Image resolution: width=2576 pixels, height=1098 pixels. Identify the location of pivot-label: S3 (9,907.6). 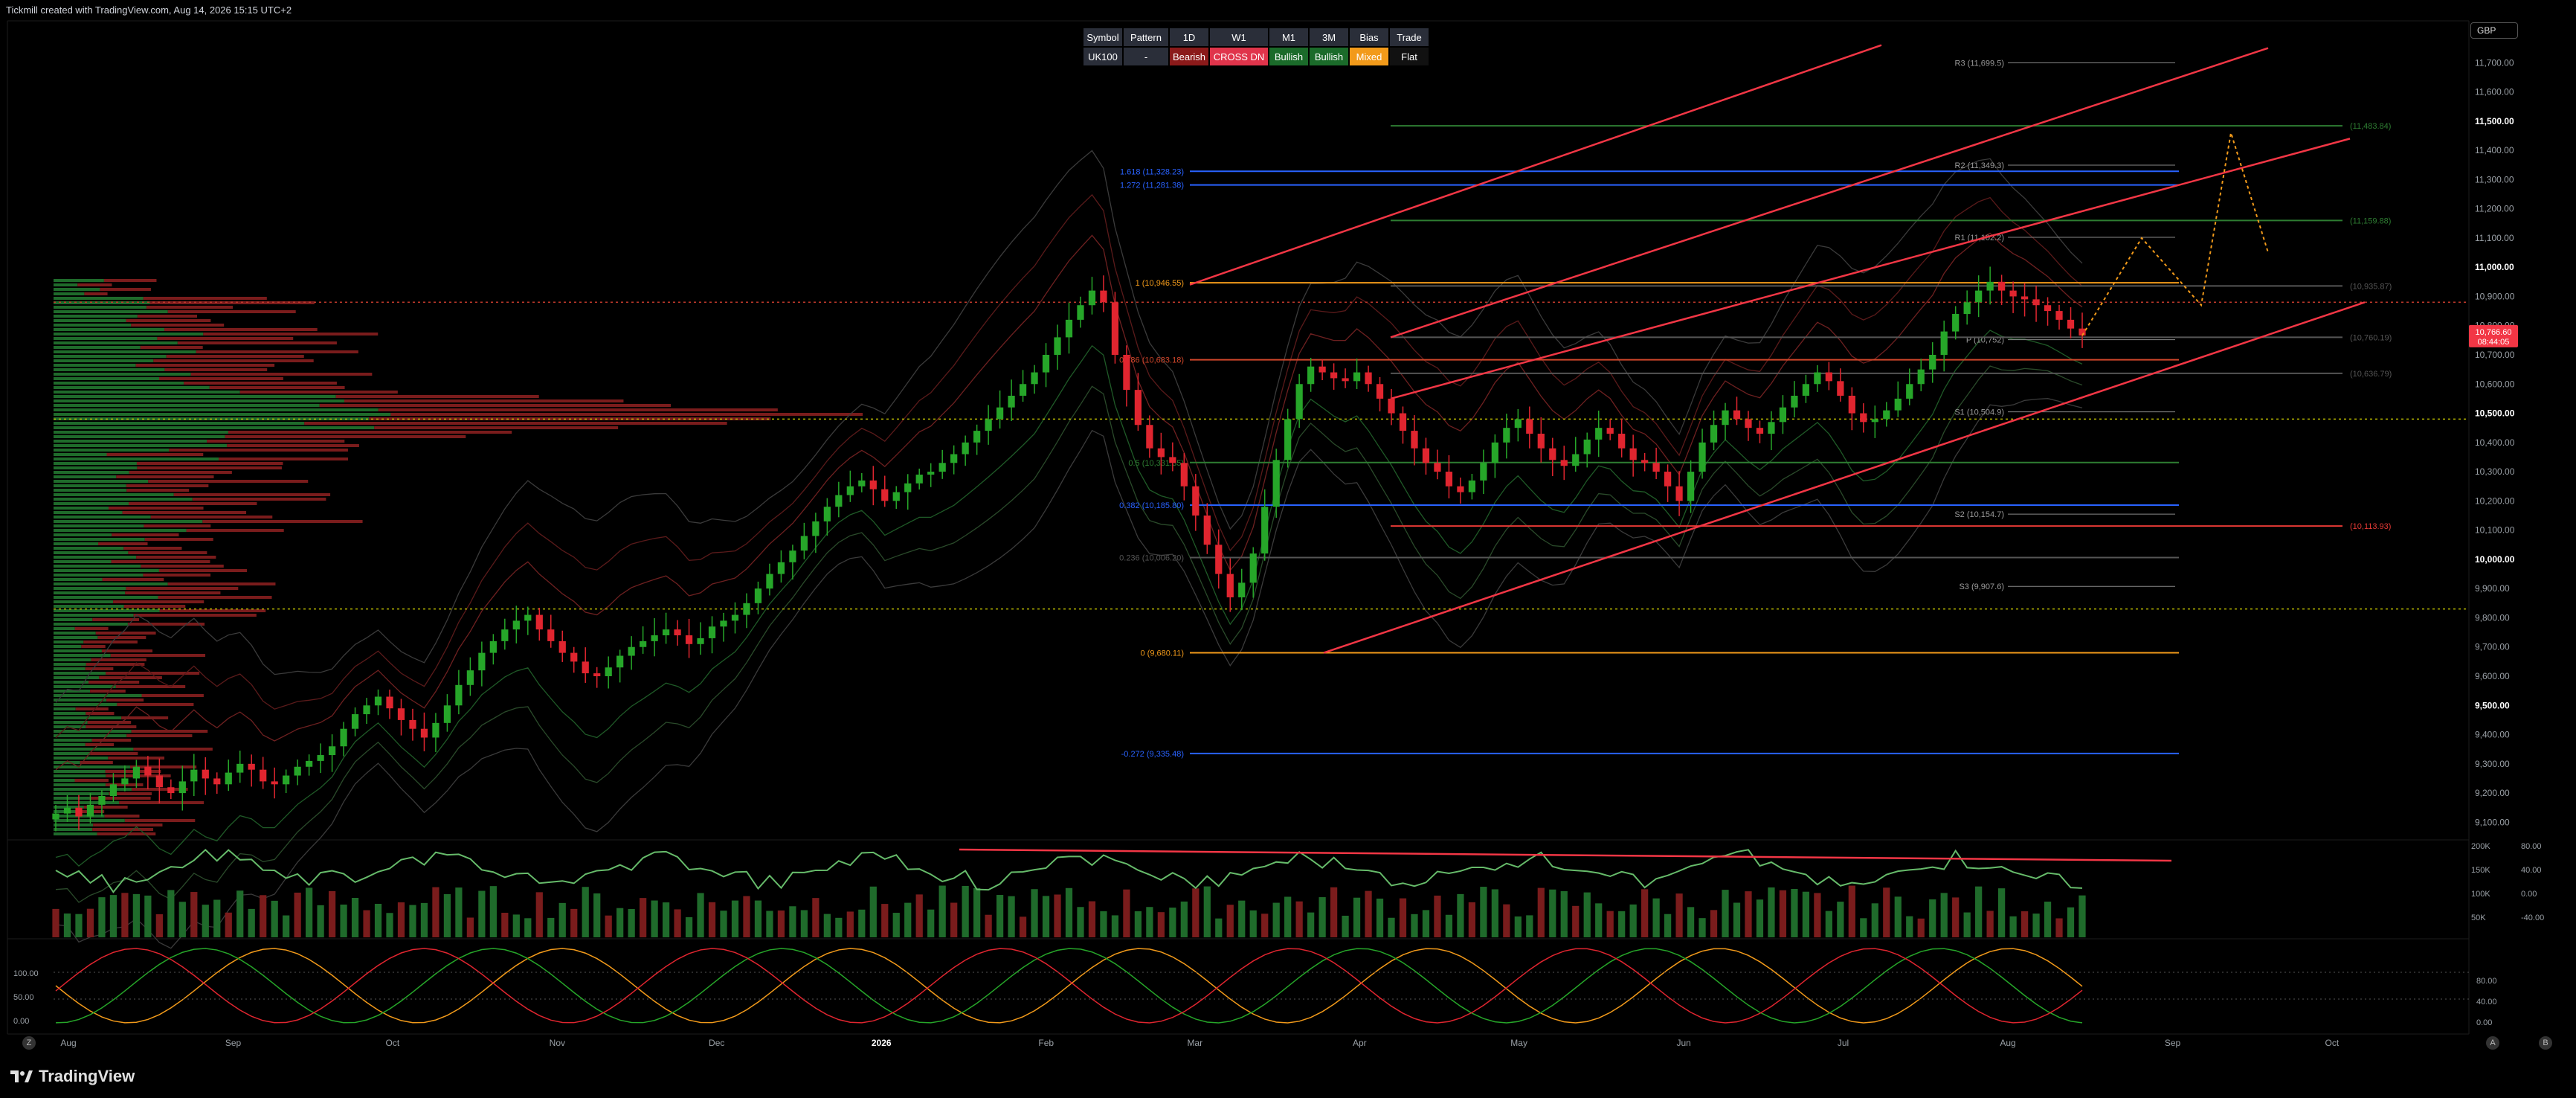
(1981, 586).